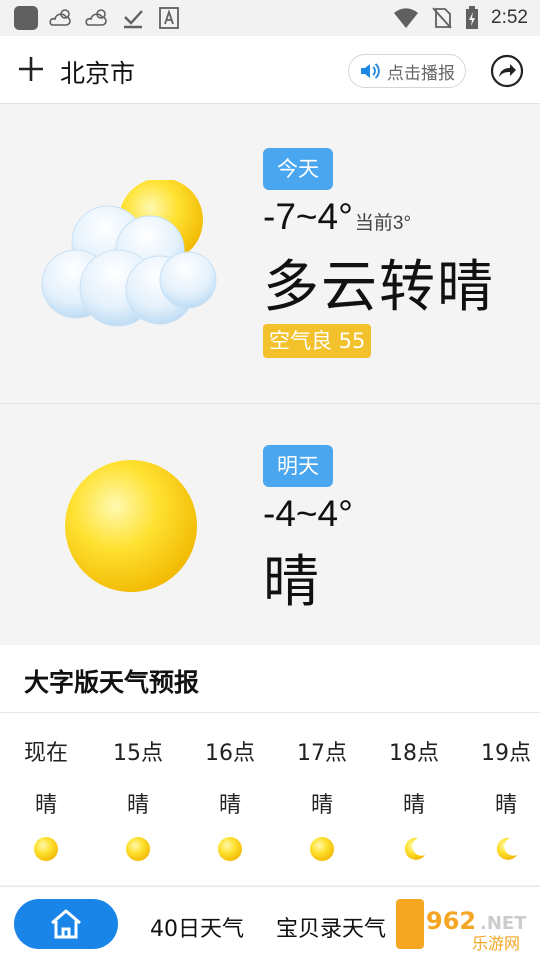 This screenshot has height=960, width=540. I want to click on today-temp-range: -7~4° 当前3°, so click(337, 217).